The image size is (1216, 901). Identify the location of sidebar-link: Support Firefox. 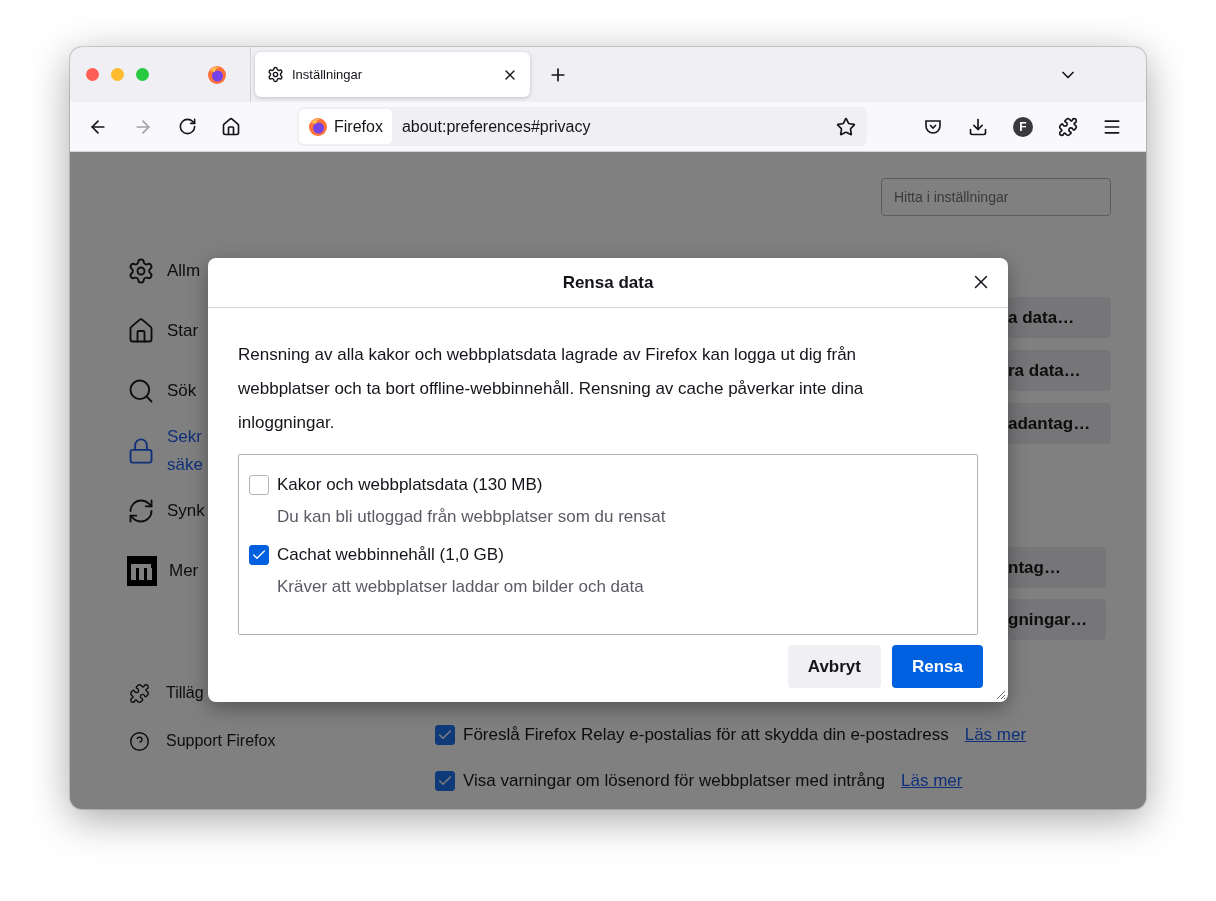
(201, 741).